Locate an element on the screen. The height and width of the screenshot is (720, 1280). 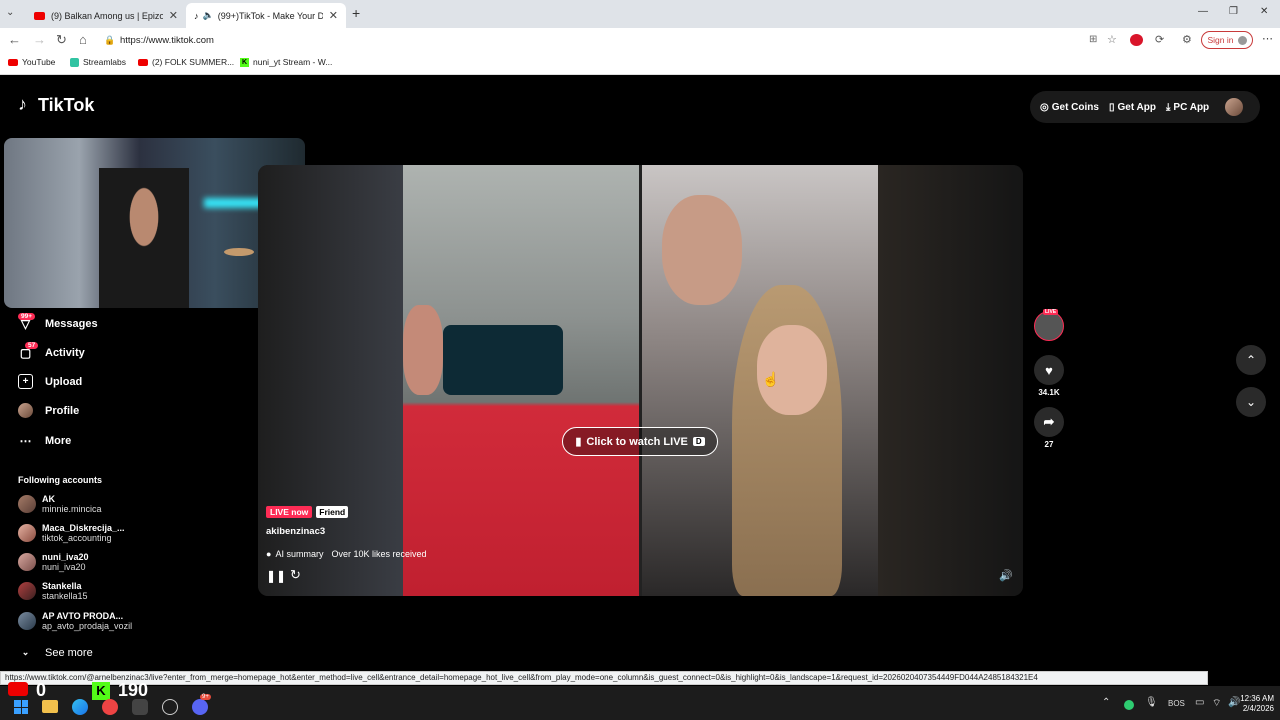
following-account-item: AP AVTO PRODA... ap_avto_prodaja_vozil is located at coordinates (75, 621).